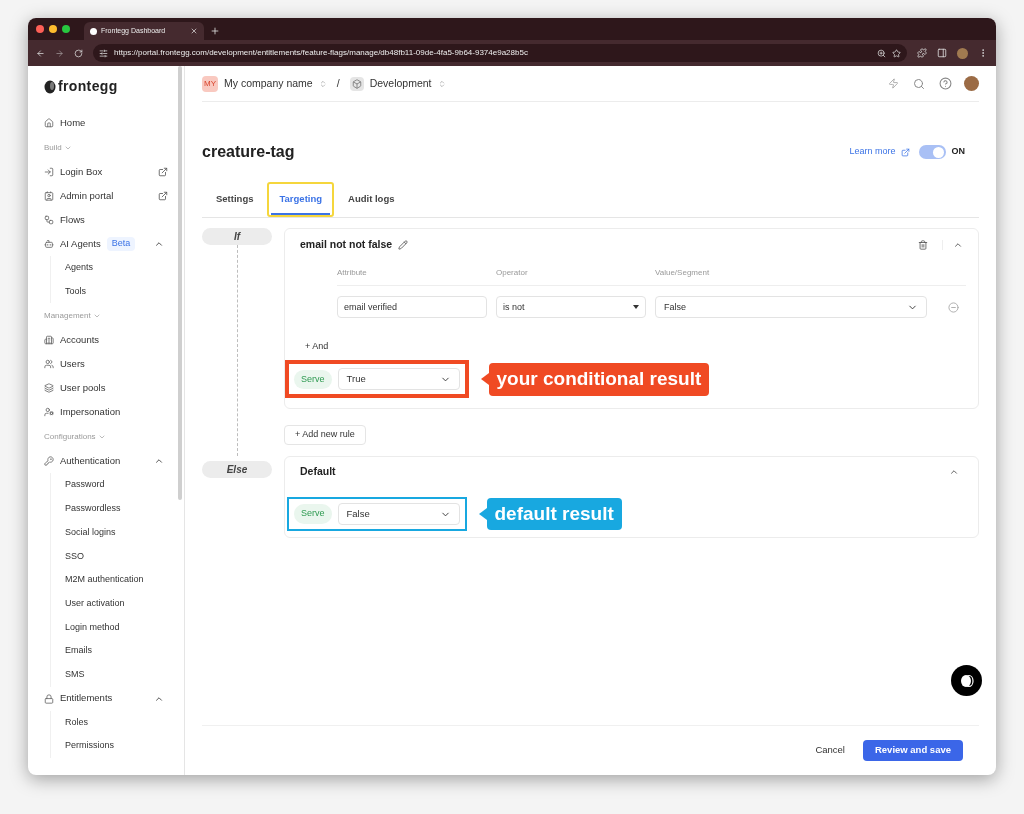 The image size is (1024, 814). Describe the element at coordinates (210, 83) in the screenshot. I see `company-badge: MY` at that location.